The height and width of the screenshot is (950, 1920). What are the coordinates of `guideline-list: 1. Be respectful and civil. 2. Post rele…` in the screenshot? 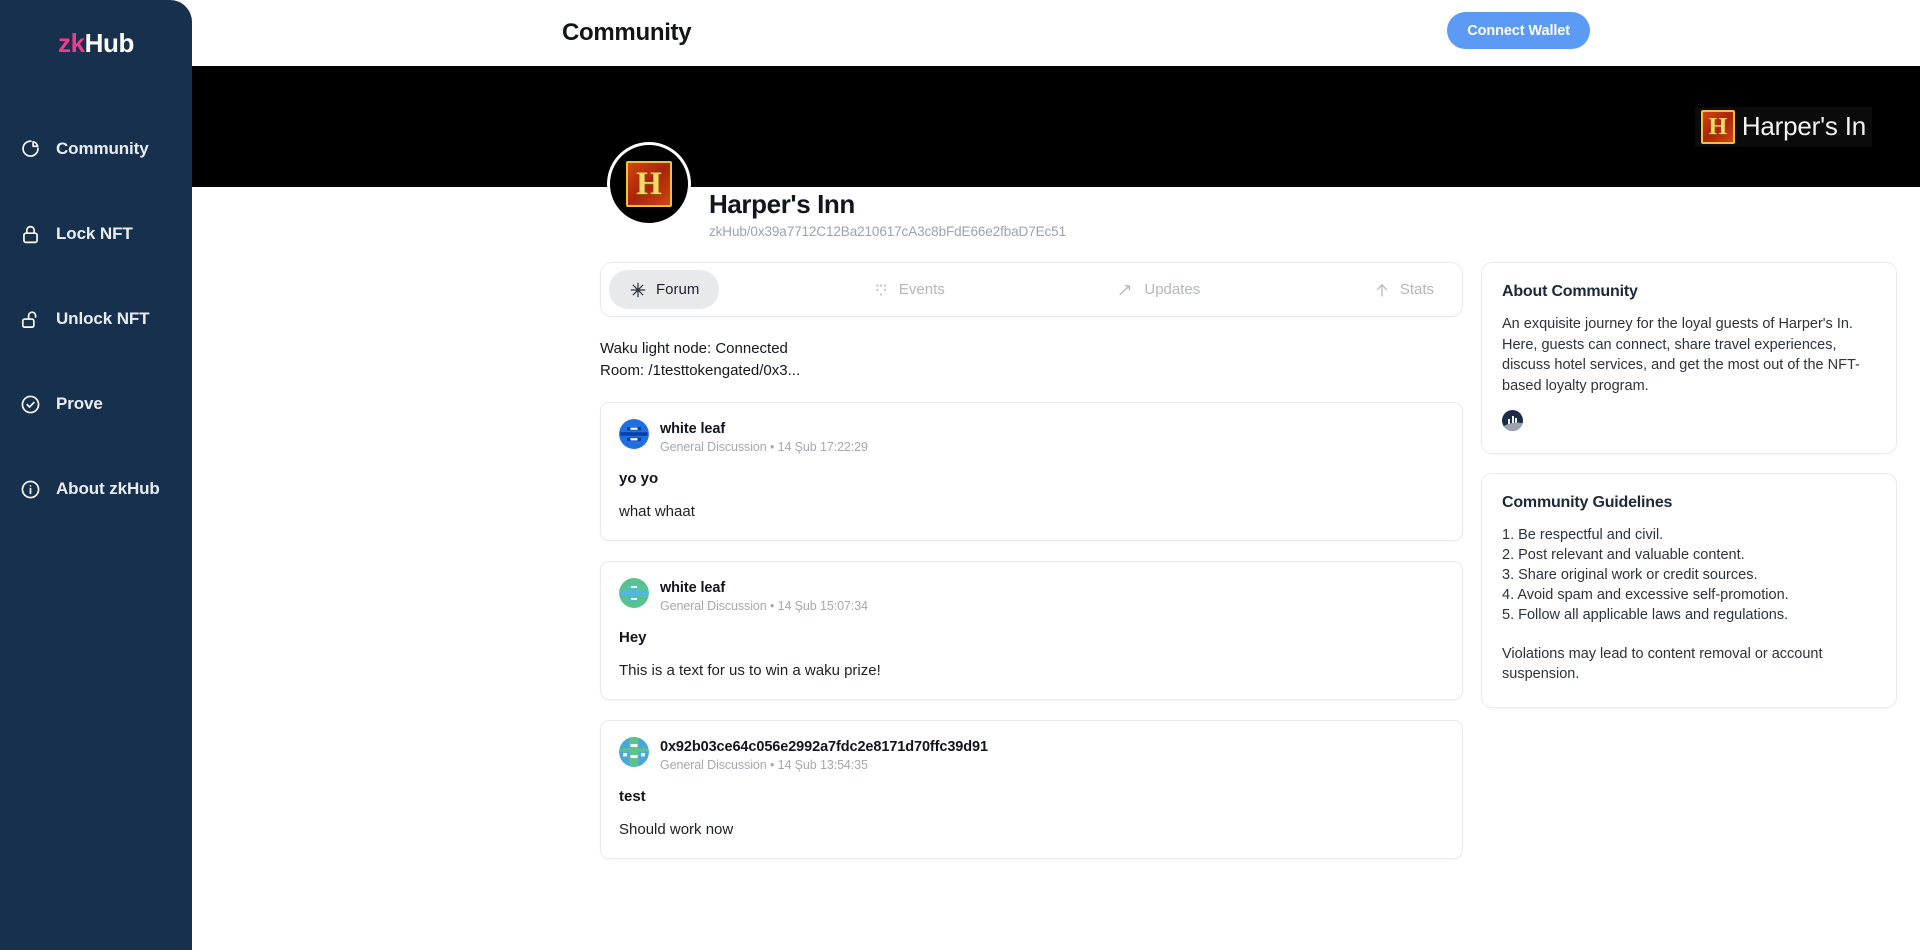 It's located at (1689, 575).